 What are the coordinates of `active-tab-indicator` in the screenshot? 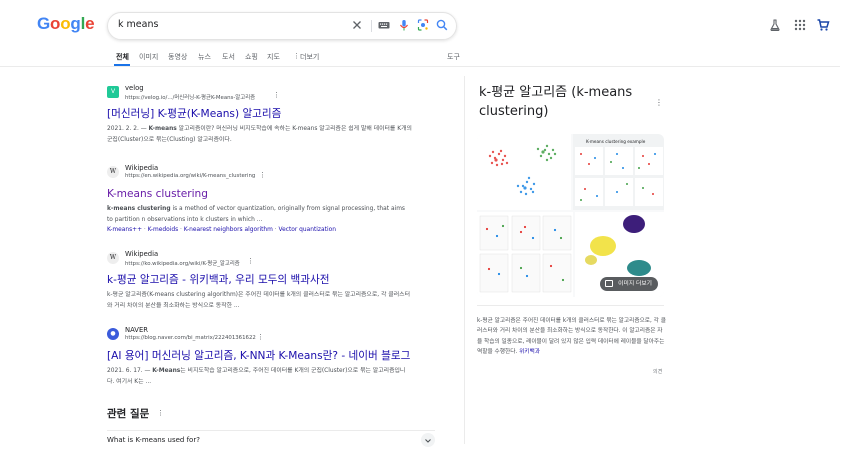 It's located at (122, 65).